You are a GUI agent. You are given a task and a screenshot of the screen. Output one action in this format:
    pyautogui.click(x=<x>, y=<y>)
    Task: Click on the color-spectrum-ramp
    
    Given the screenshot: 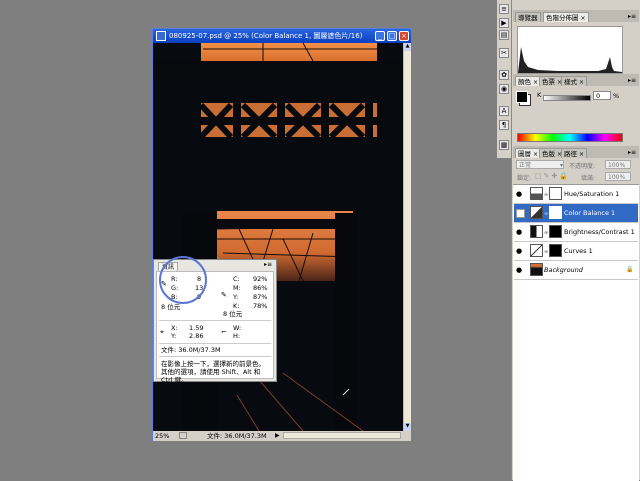 What is the action you would take?
    pyautogui.click(x=570, y=137)
    